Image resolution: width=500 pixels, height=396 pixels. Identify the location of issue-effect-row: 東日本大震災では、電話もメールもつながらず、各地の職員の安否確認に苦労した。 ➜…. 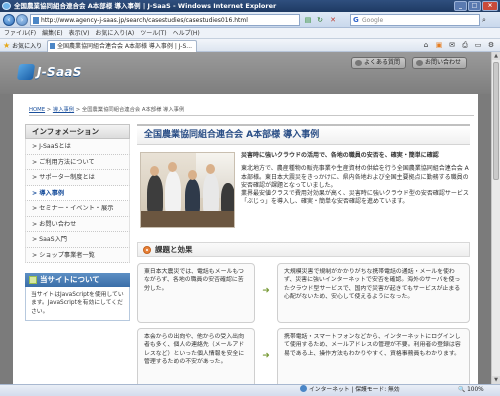
(303, 293).